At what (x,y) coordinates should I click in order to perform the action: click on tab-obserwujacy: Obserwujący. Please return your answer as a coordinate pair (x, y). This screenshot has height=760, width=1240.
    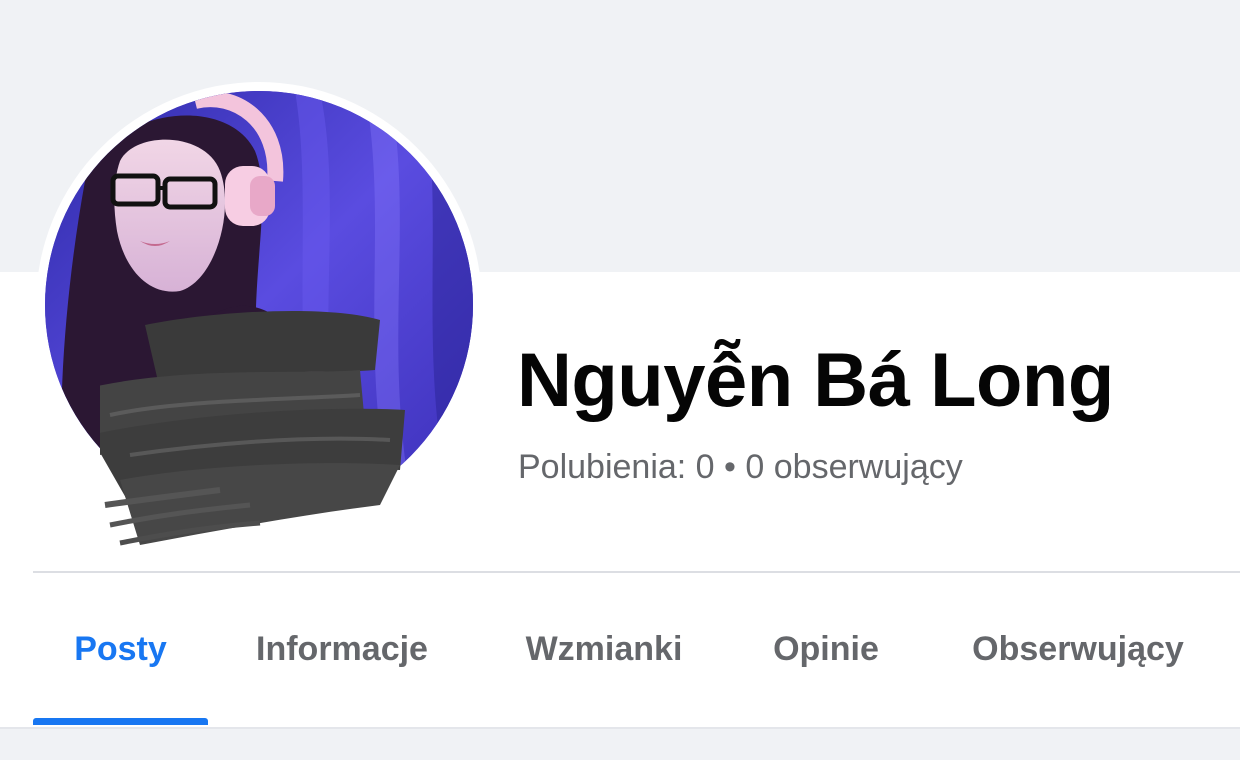
    Looking at the image, I should click on (1078, 649).